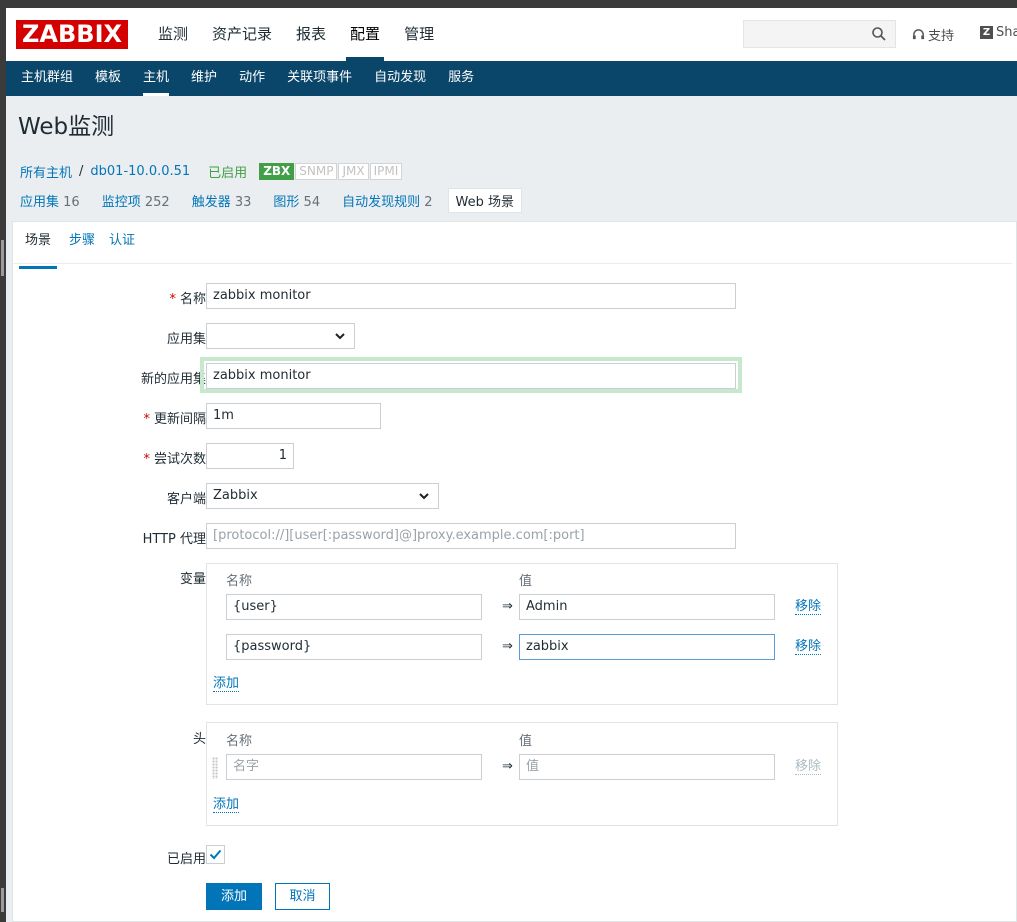 This screenshot has width=1017, height=922. I want to click on cancel-button: 取消, so click(302, 896).